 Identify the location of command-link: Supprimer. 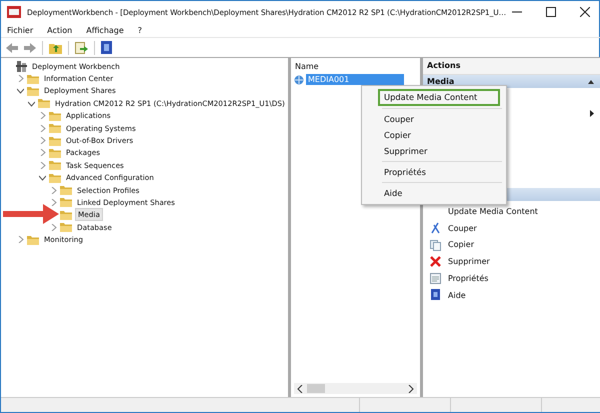
(511, 261).